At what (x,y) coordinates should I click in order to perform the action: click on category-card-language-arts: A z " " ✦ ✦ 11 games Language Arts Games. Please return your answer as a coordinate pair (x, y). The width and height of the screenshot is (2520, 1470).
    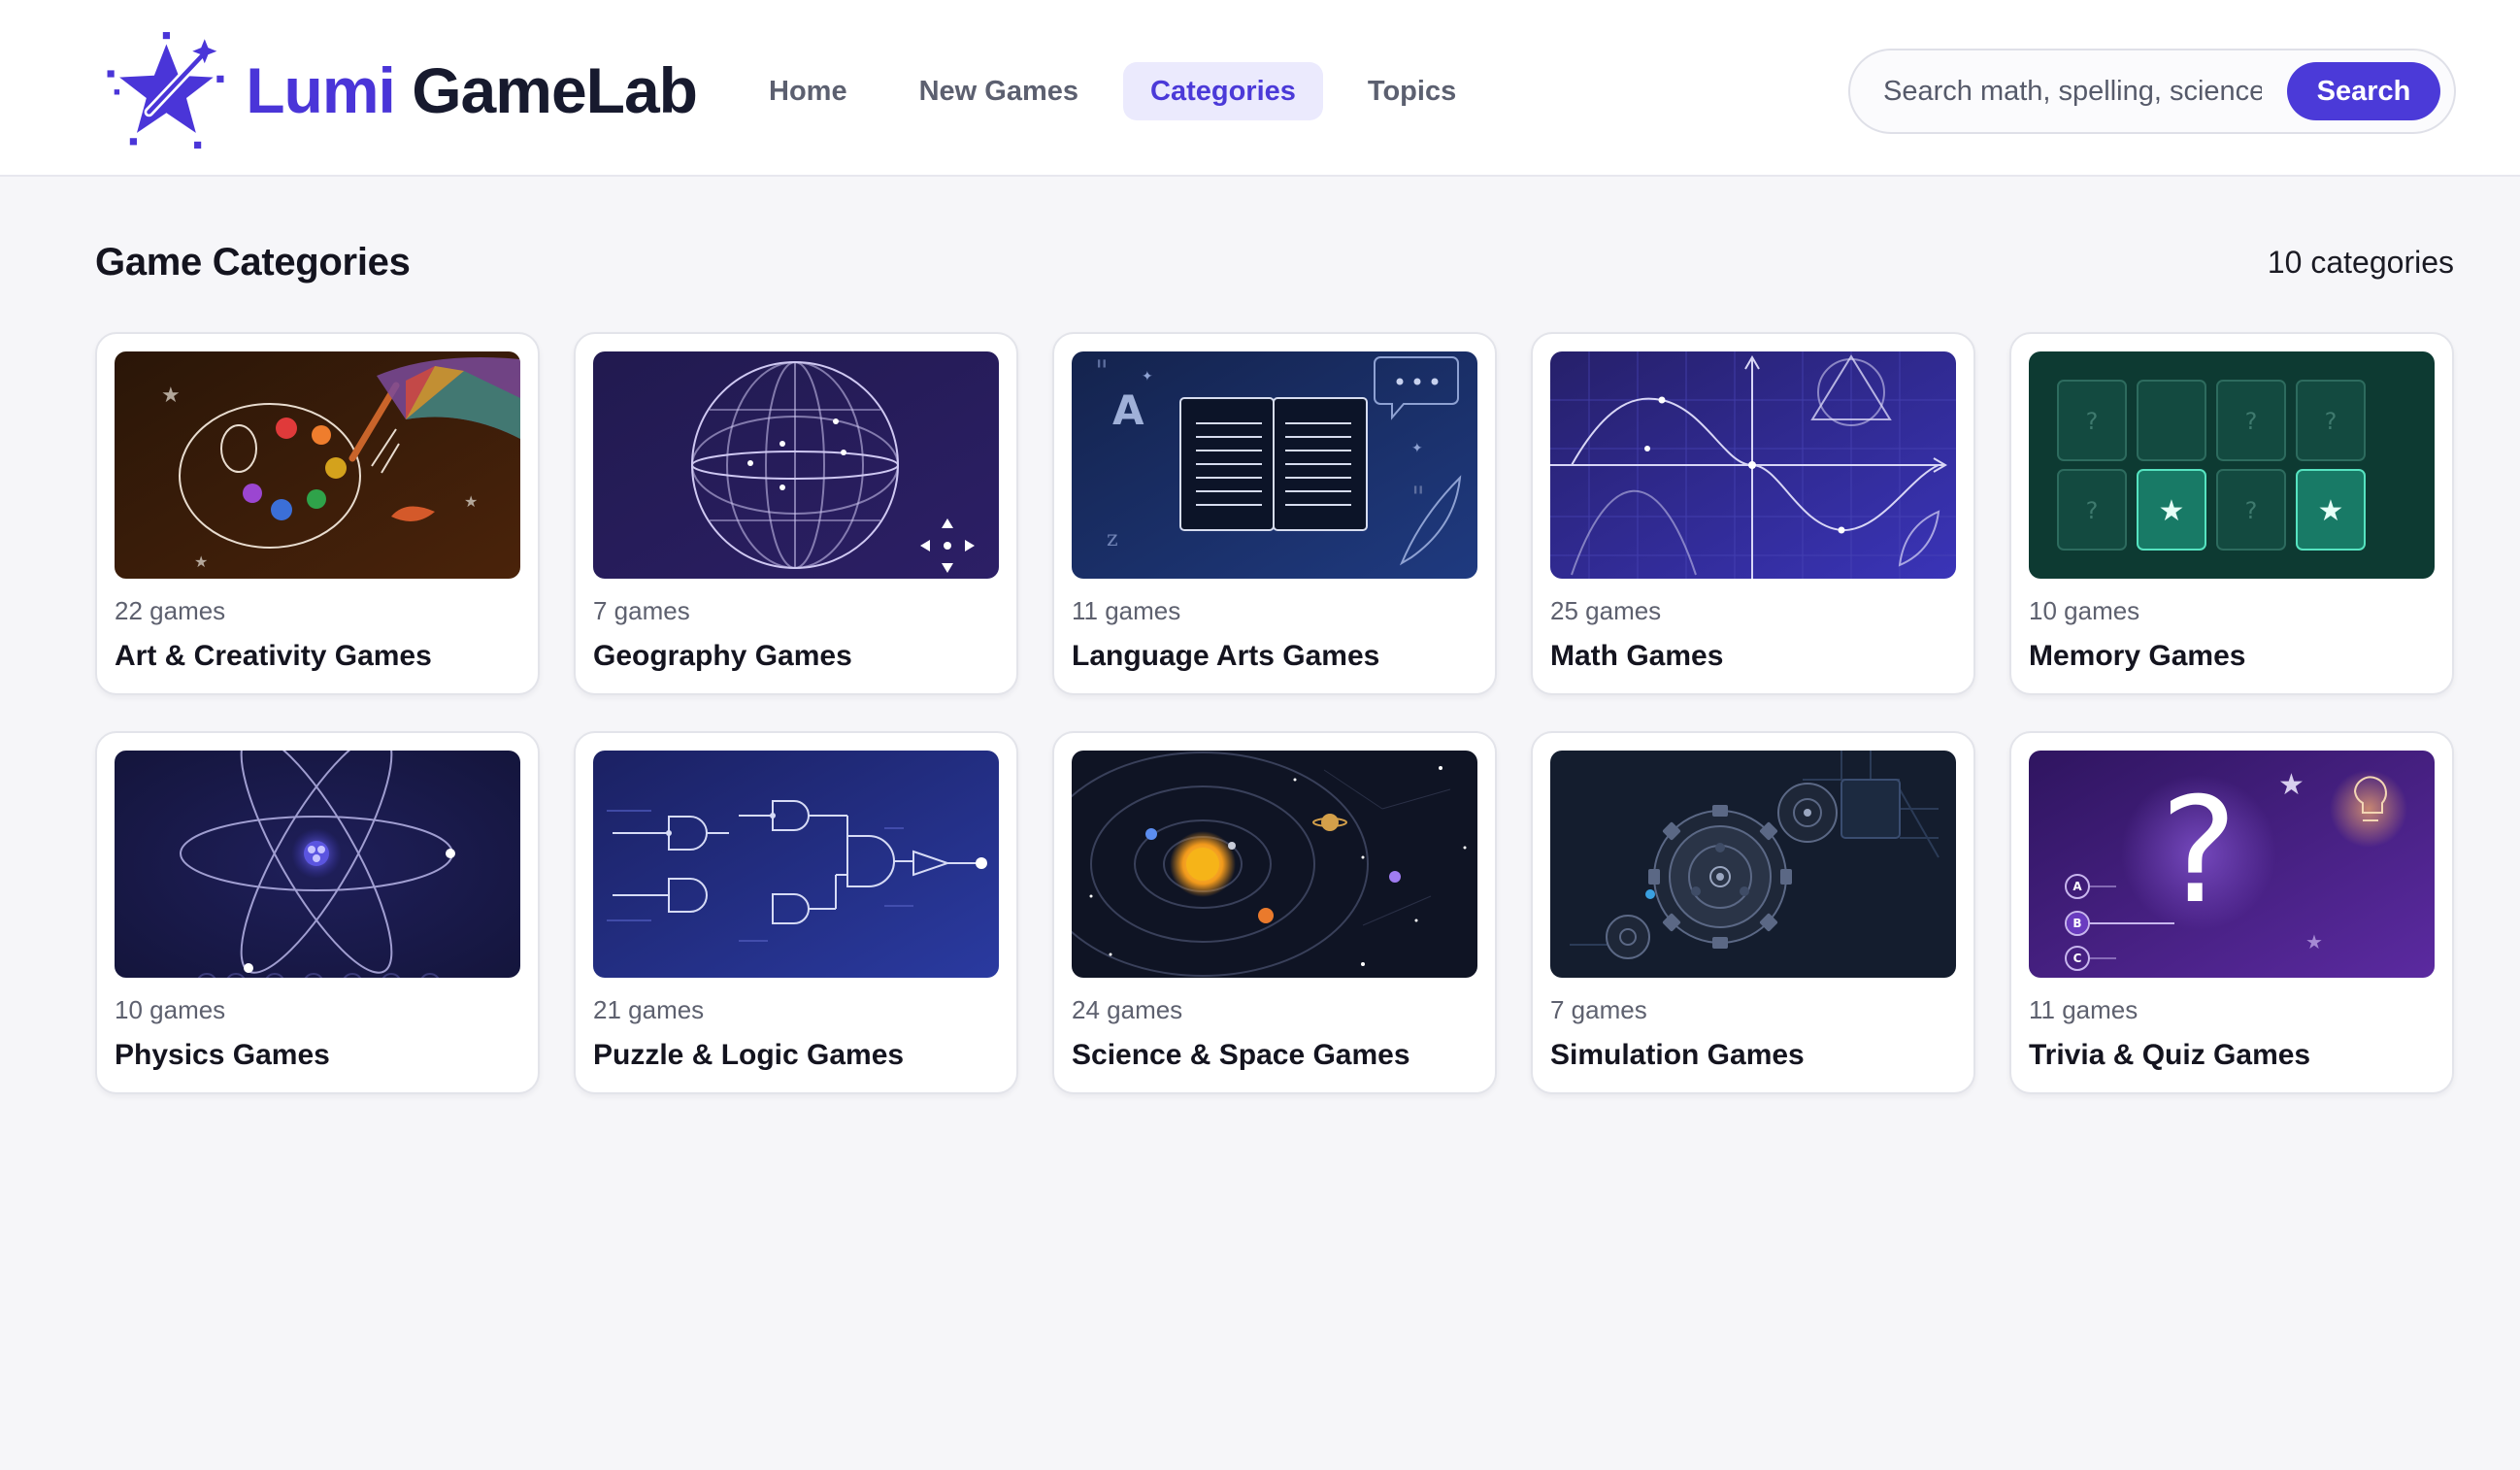
    Looking at the image, I should click on (1274, 513).